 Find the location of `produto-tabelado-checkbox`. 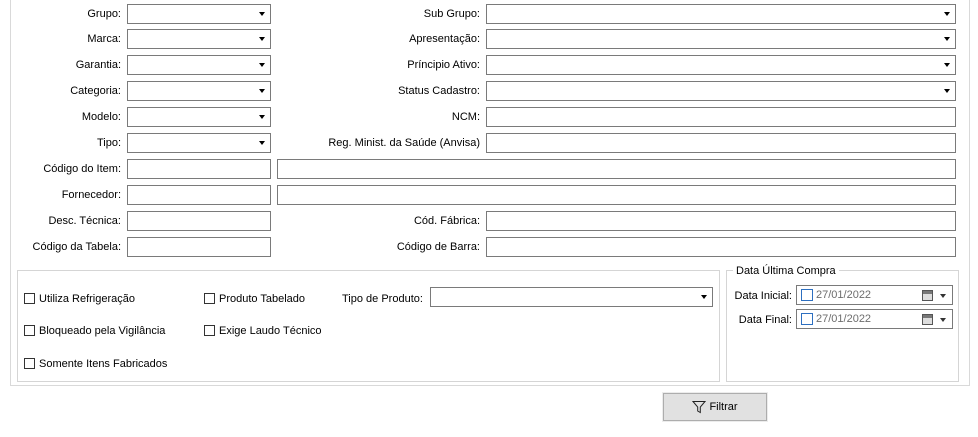

produto-tabelado-checkbox is located at coordinates (209, 298).